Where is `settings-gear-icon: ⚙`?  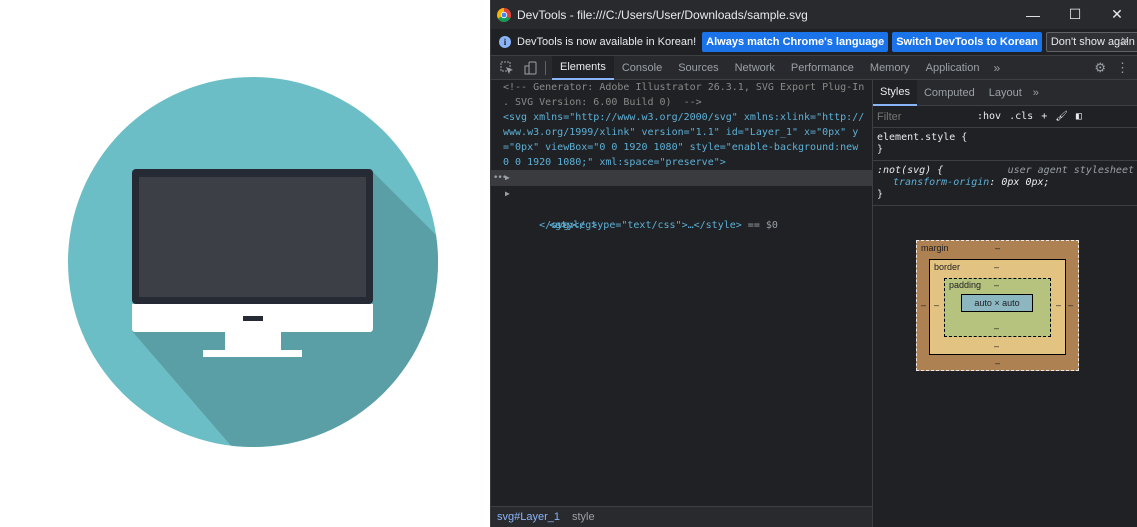 settings-gear-icon: ⚙ is located at coordinates (1100, 68).